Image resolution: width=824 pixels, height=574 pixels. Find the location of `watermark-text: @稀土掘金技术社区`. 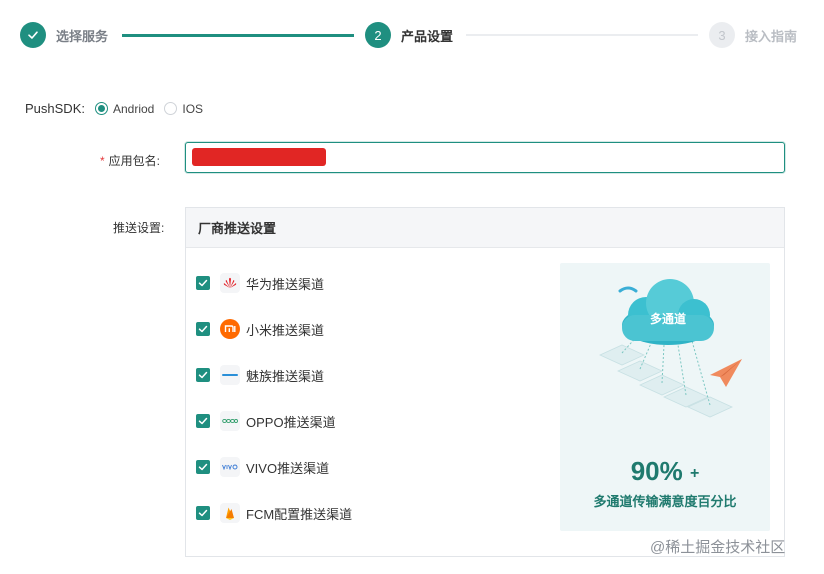

watermark-text: @稀土掘金技术社区 is located at coordinates (718, 547).